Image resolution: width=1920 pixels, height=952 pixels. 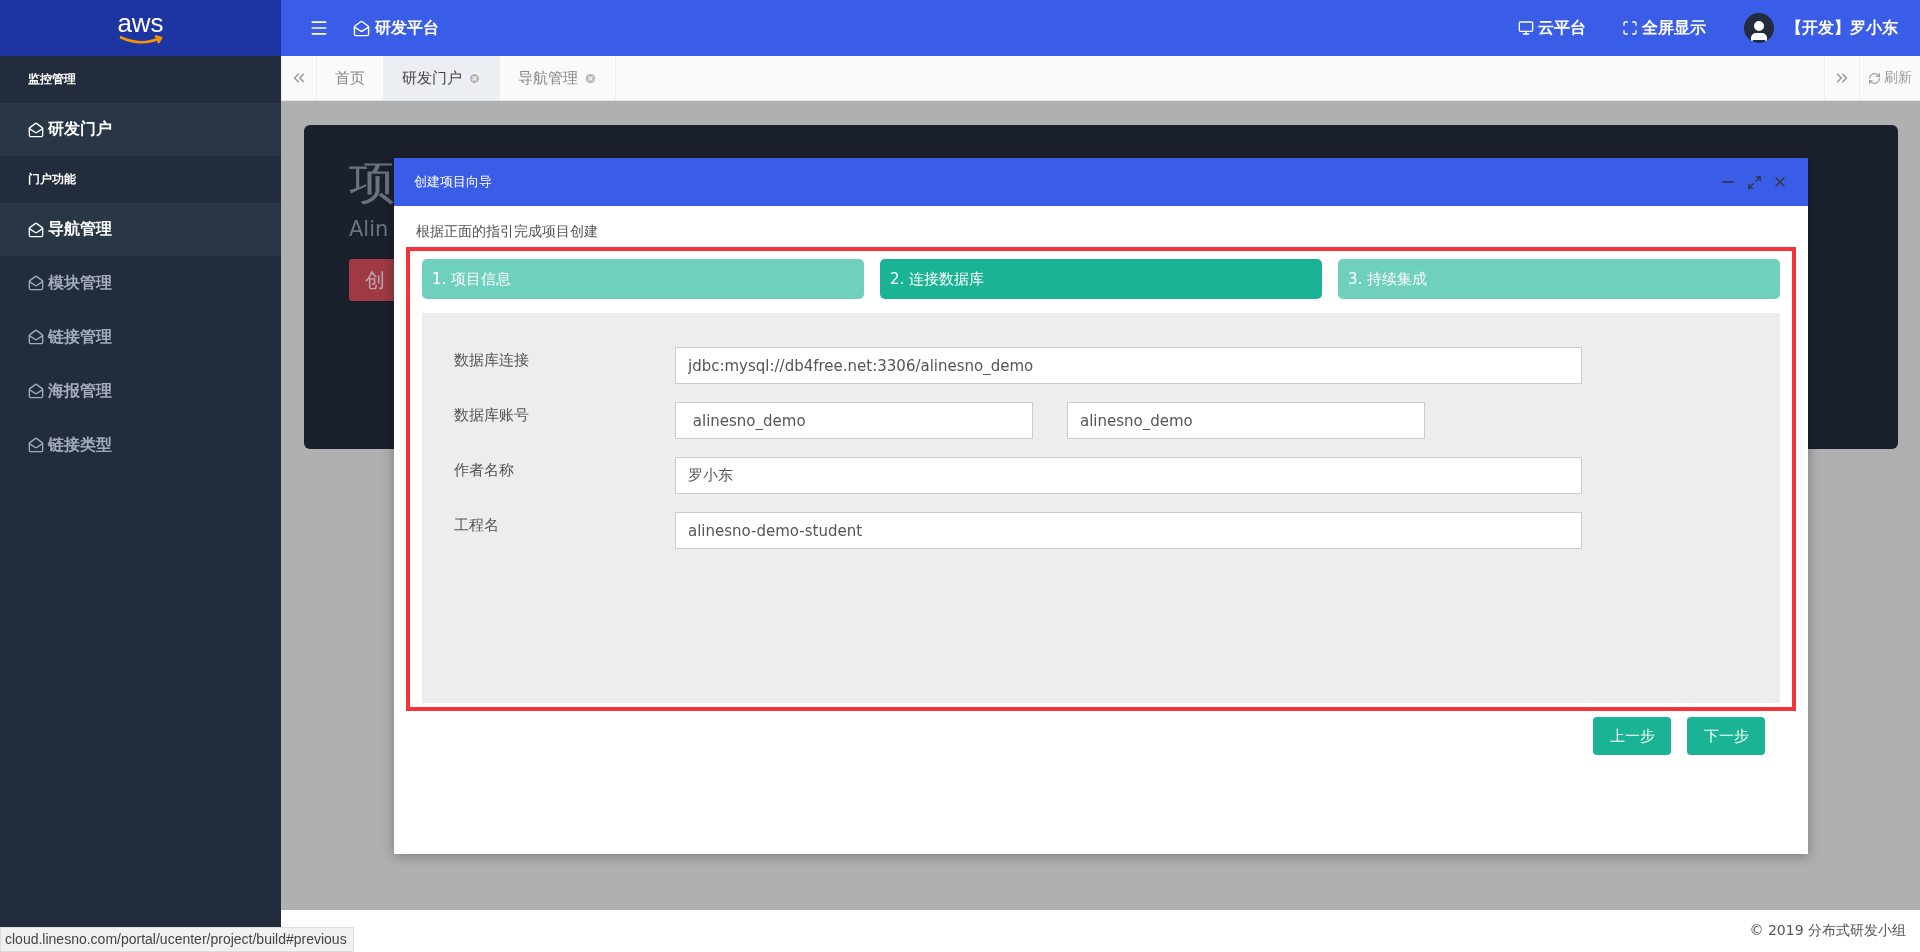 What do you see at coordinates (1526, 28) in the screenshot?
I see `monitor-icon` at bounding box center [1526, 28].